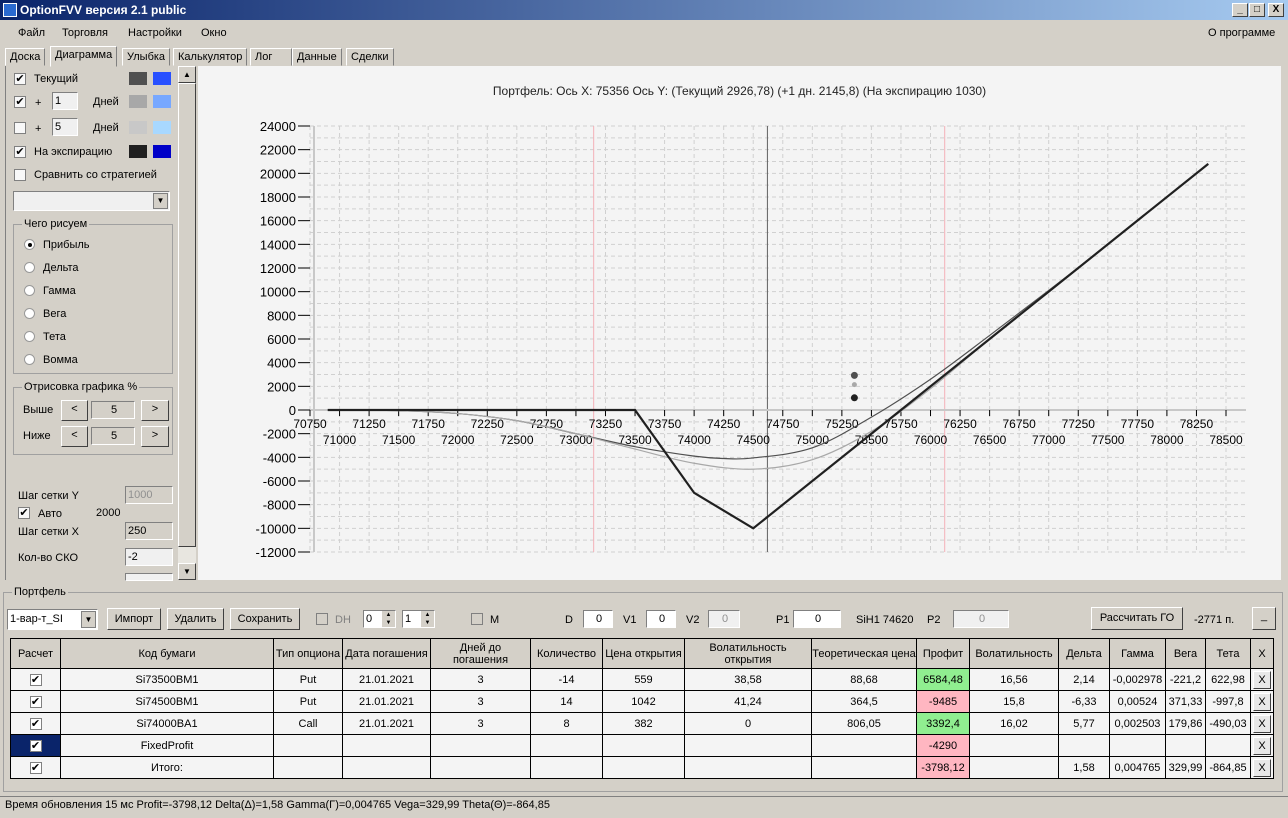 This screenshot has width=1288, height=818. I want to click on calculate-margin-button: Рассчитать ГО, so click(1137, 618).